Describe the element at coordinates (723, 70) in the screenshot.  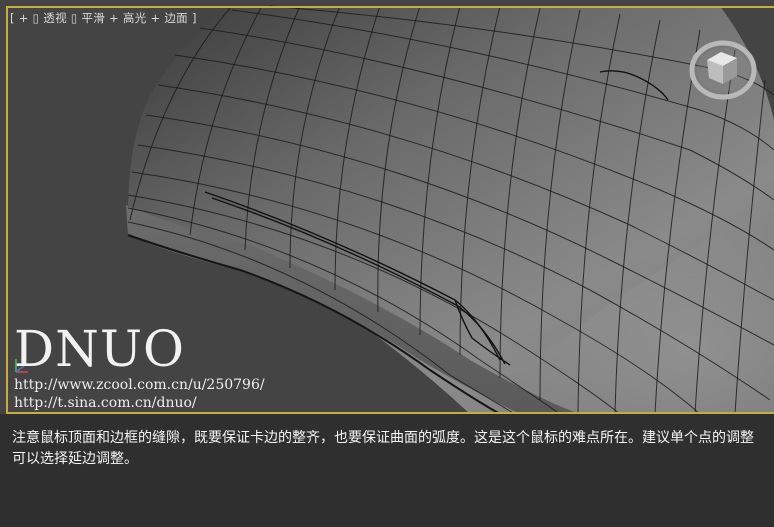
I see `viewcube-icon` at that location.